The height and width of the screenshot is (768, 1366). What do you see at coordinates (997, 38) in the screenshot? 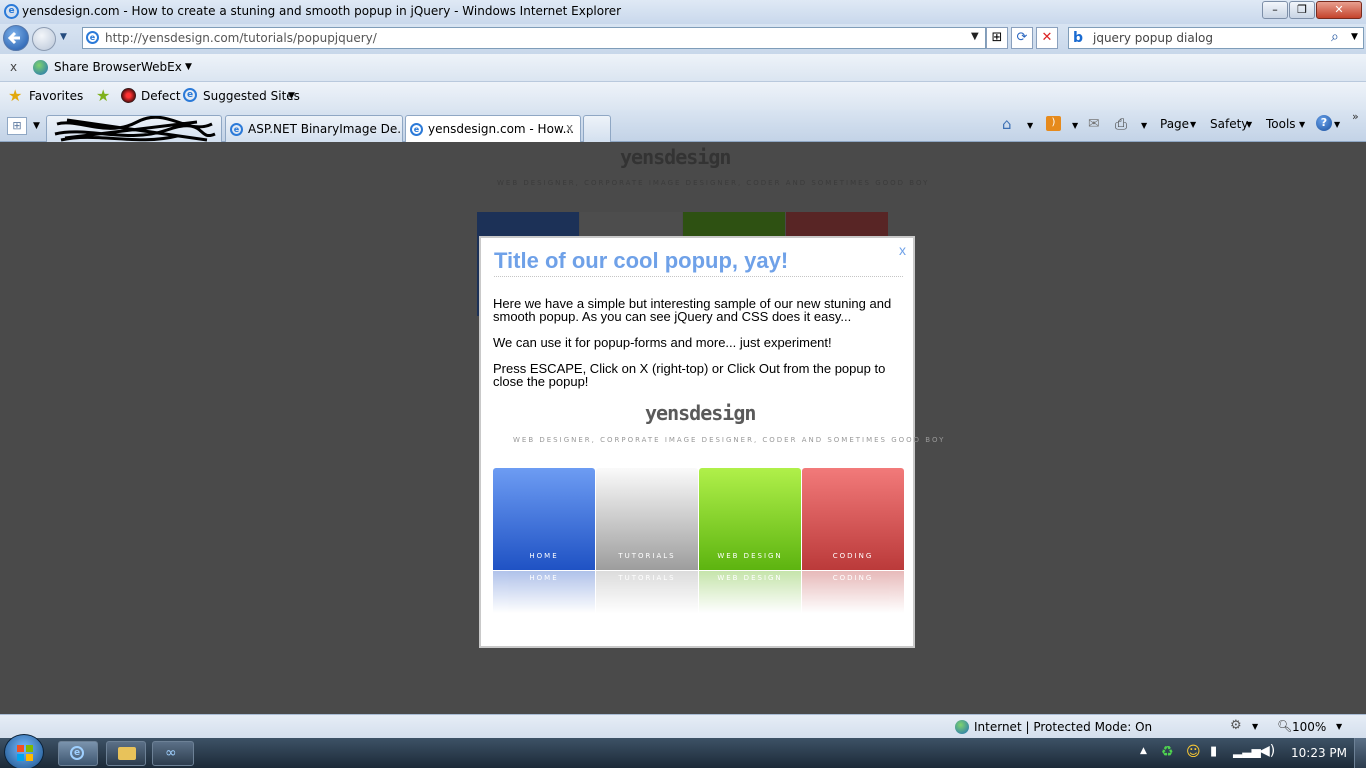
I see `compatibility-view-icon: ⊞` at bounding box center [997, 38].